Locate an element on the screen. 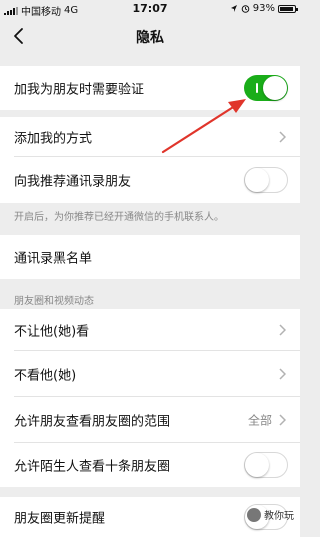 This screenshot has width=320, height=537. nav-bar: 隐私 is located at coordinates (150, 36).